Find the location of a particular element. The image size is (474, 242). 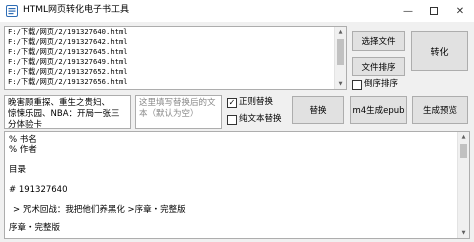

minimize-button: — is located at coordinates (408, 11).